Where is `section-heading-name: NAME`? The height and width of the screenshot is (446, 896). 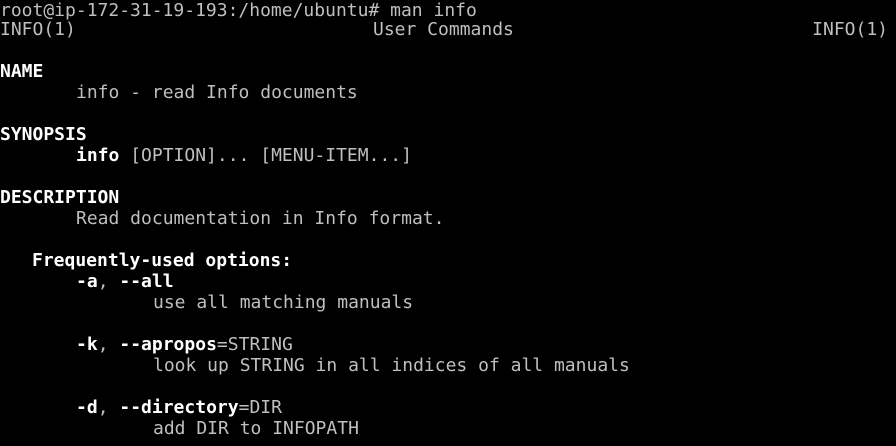
section-heading-name: NAME is located at coordinates (22, 71).